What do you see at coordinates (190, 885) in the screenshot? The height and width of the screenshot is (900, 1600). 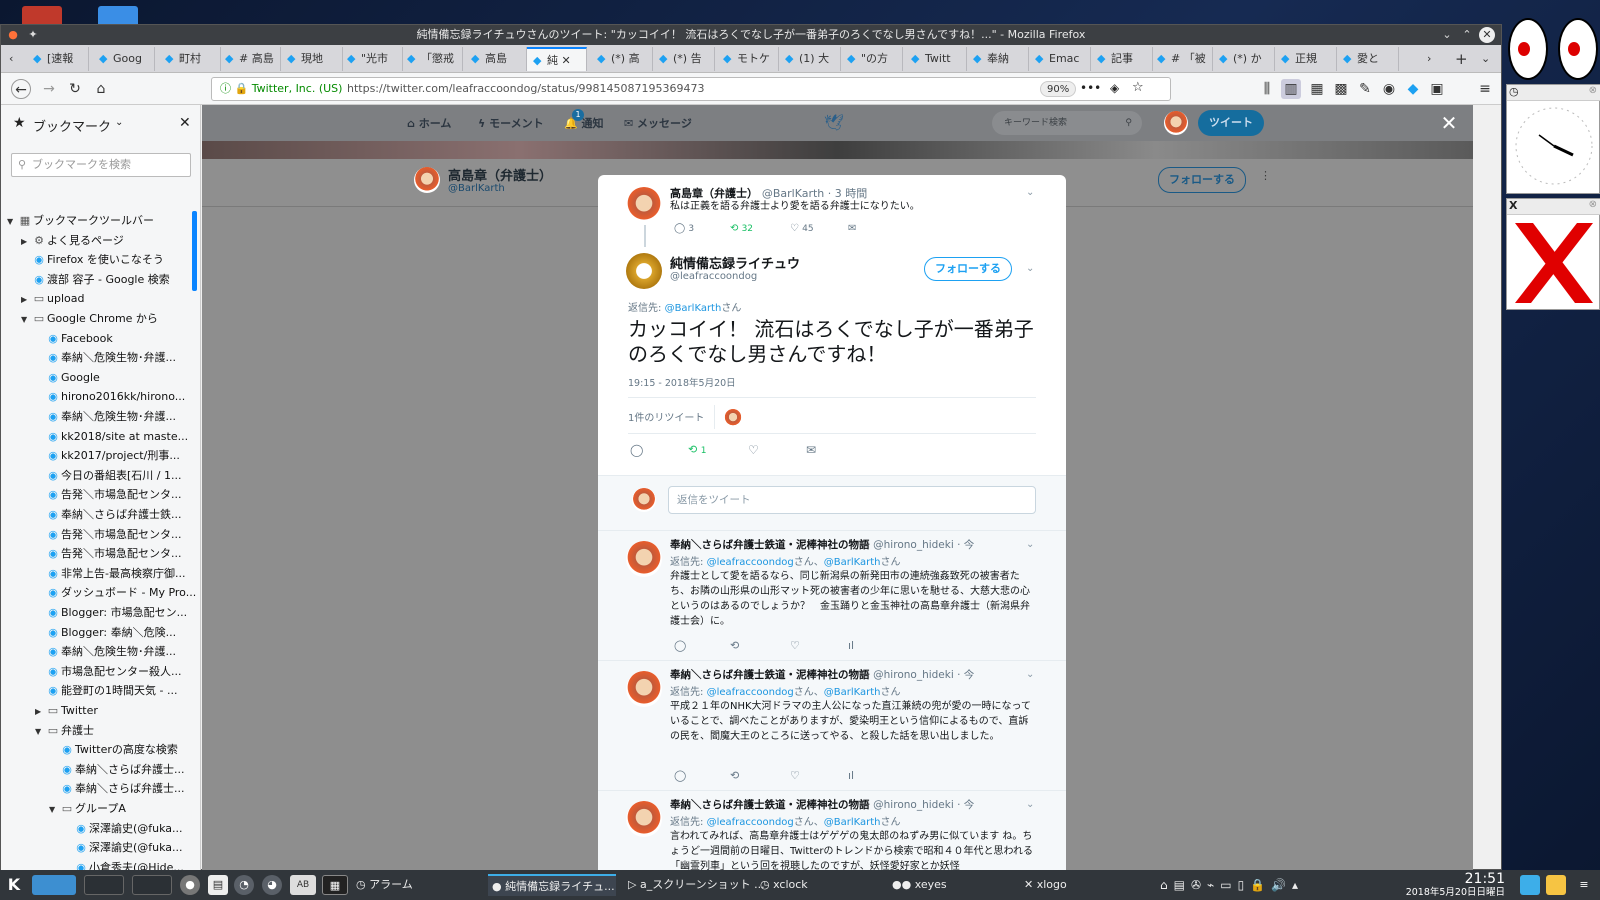 I see `app-launcher-icon: ●` at bounding box center [190, 885].